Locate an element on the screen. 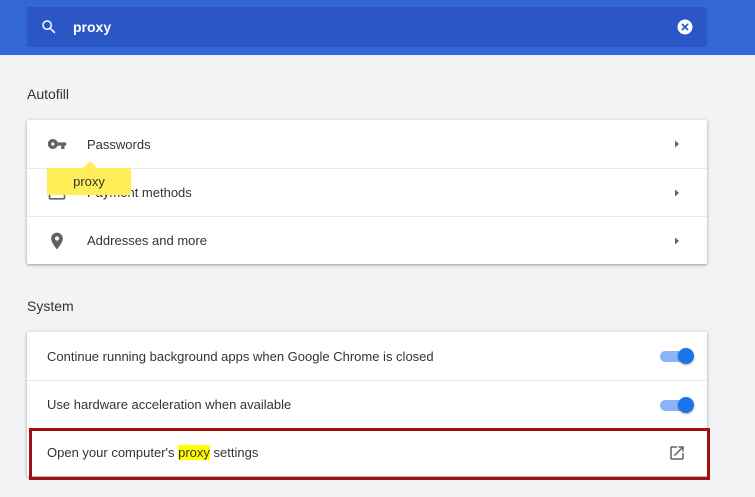 This screenshot has height=497, width=755. payment-methods-label: Payment methods is located at coordinates (139, 192).